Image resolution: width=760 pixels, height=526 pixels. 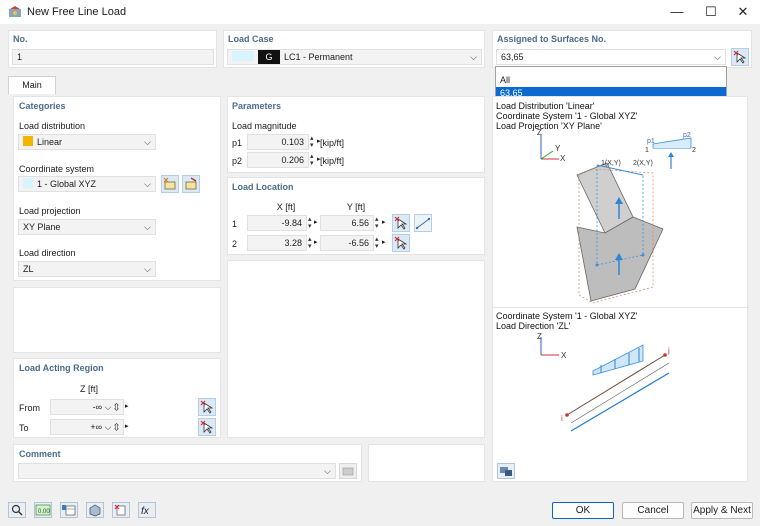 What do you see at coordinates (722, 510) in the screenshot?
I see `apply-next-button: Apply & Next` at bounding box center [722, 510].